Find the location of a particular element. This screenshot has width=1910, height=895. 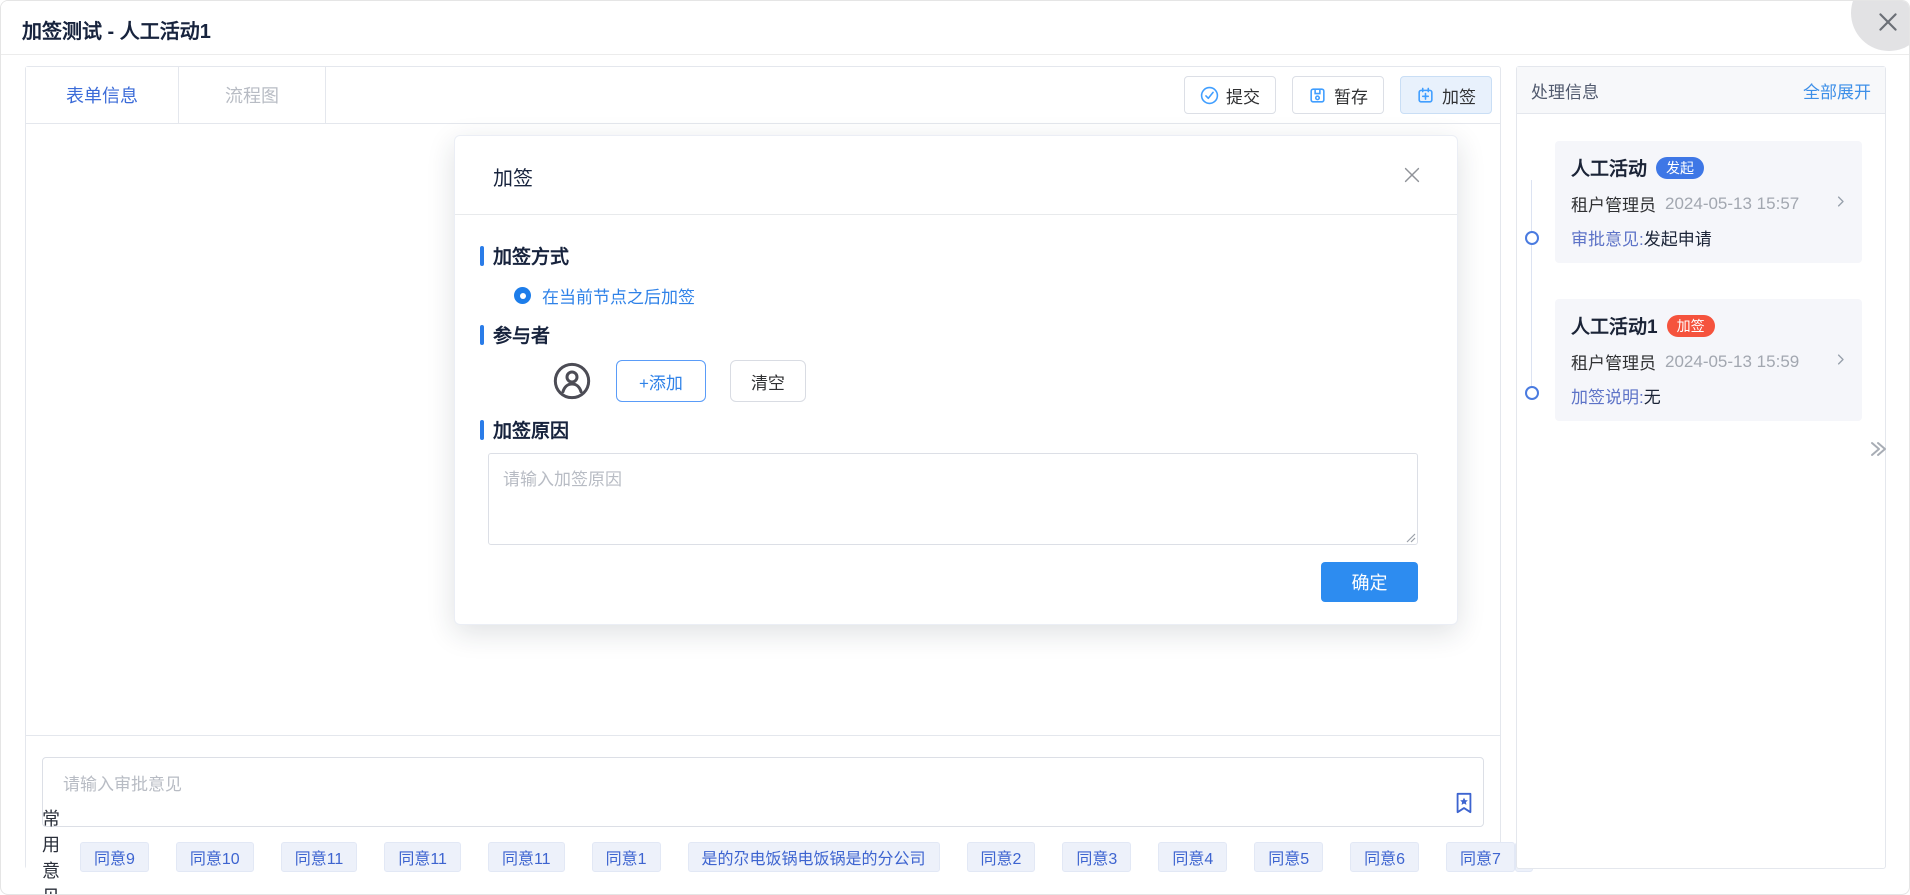

reason-input is located at coordinates (953, 499).